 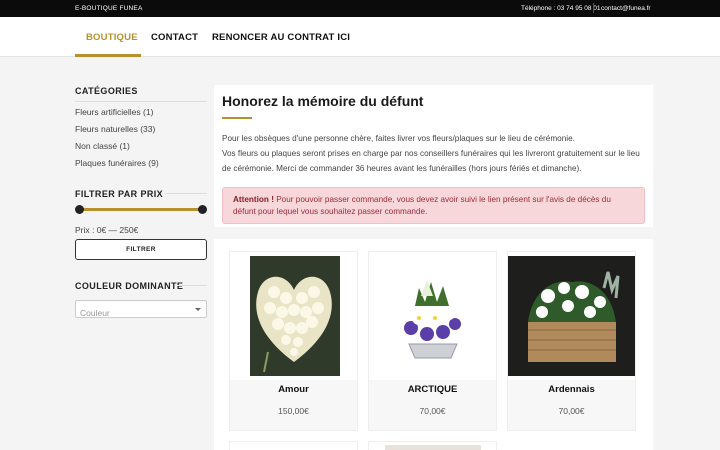 I want to click on category-link-plaques-funeraires: Plaques funéraires (9), so click(x=117, y=163).